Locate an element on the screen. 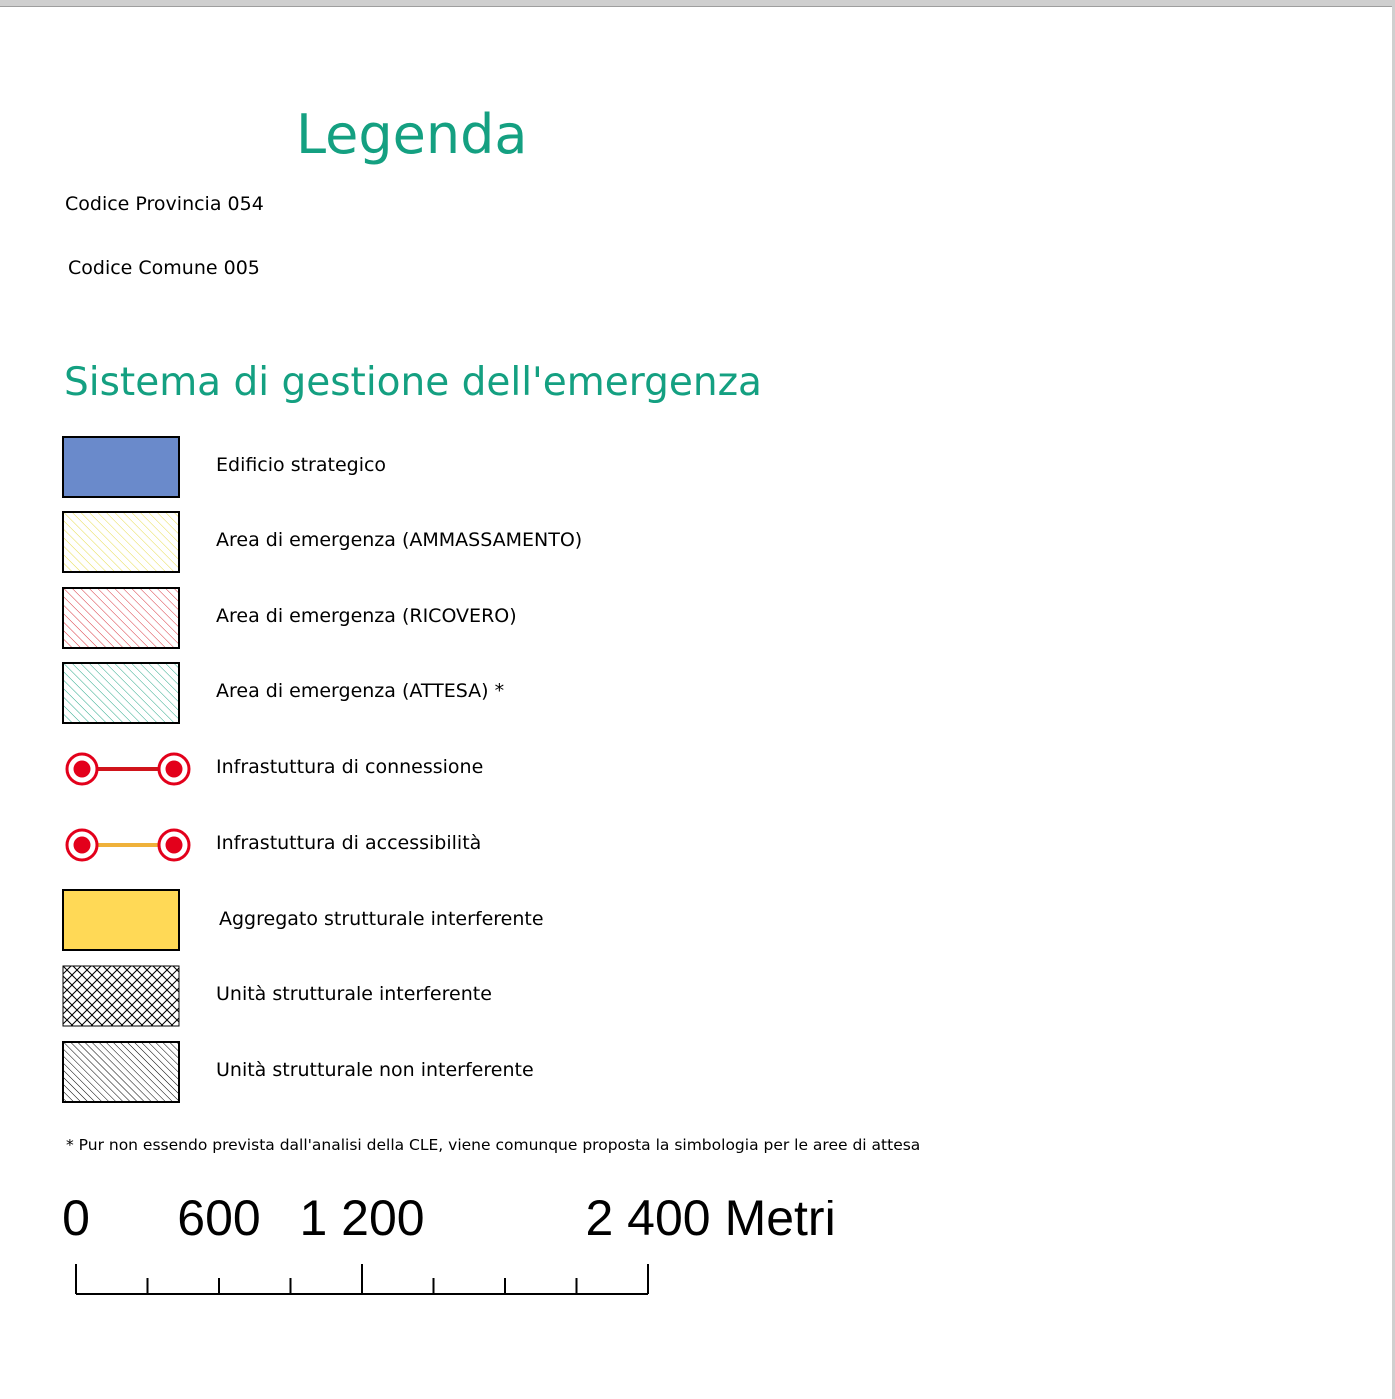 The width and height of the screenshot is (1395, 1399). legend-label: Unità strutturale interferente is located at coordinates (354, 994).